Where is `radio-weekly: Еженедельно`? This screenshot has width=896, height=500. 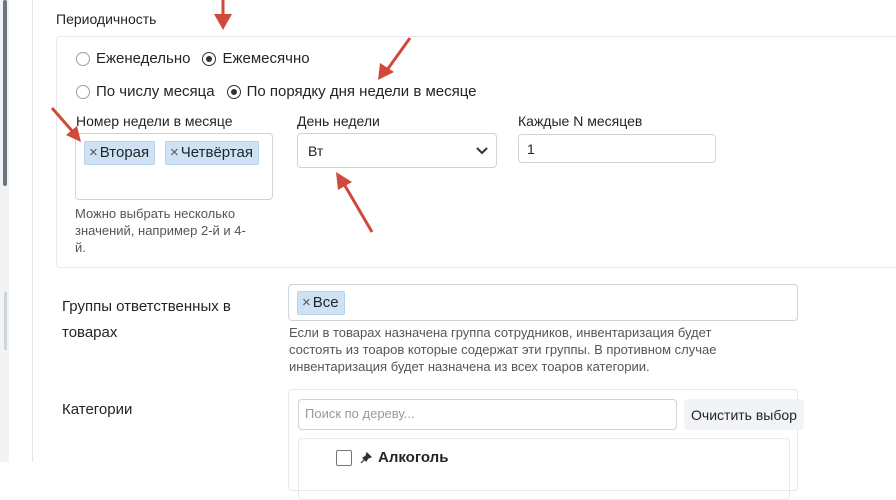 radio-weekly: Еженедельно is located at coordinates (133, 58).